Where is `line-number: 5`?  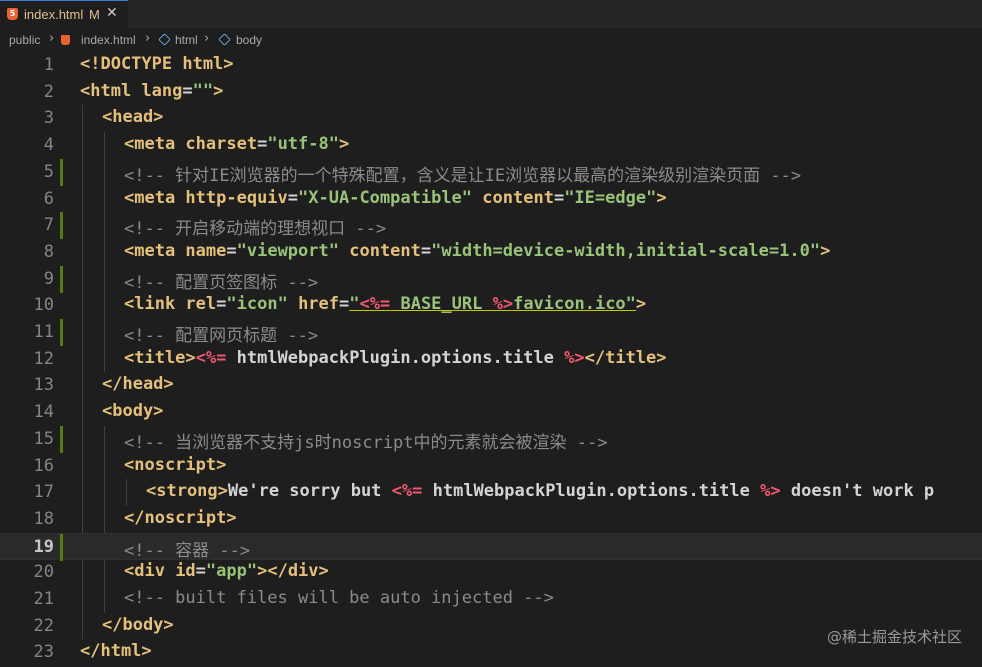
line-number: 5 is located at coordinates (48, 171).